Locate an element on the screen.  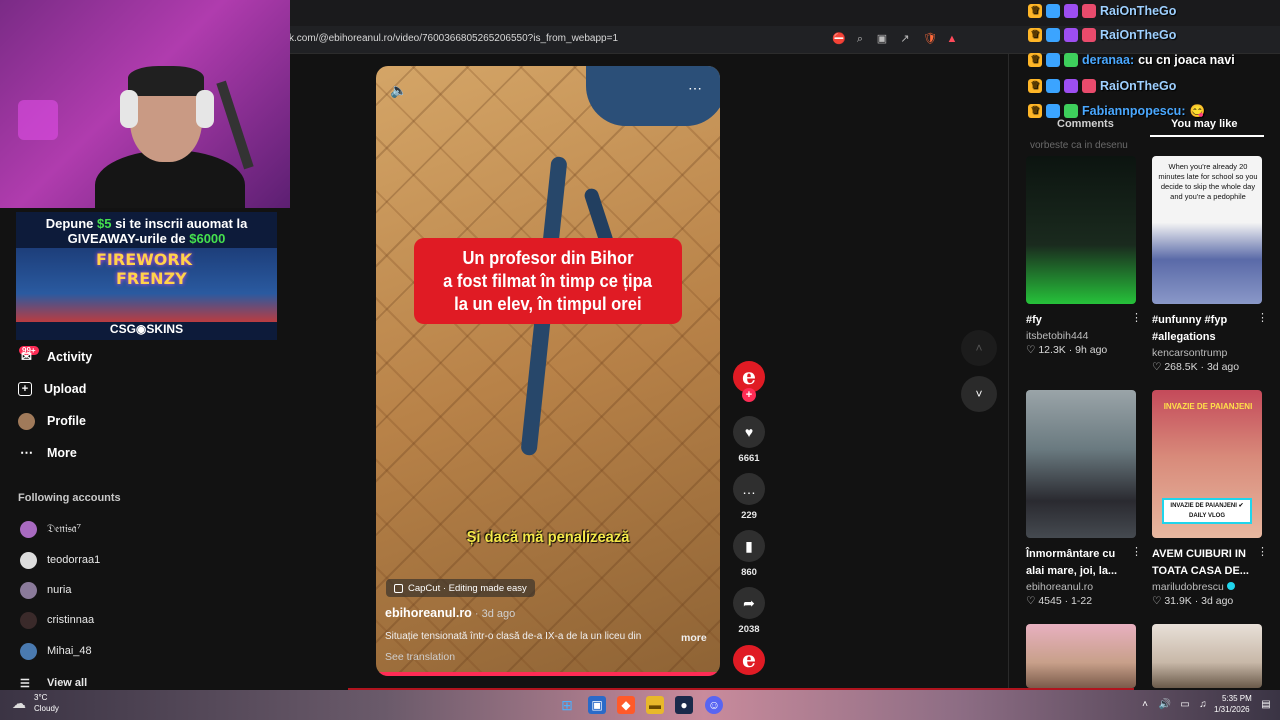
author-name: ebihoreanul.ro is located at coordinates (428, 613).